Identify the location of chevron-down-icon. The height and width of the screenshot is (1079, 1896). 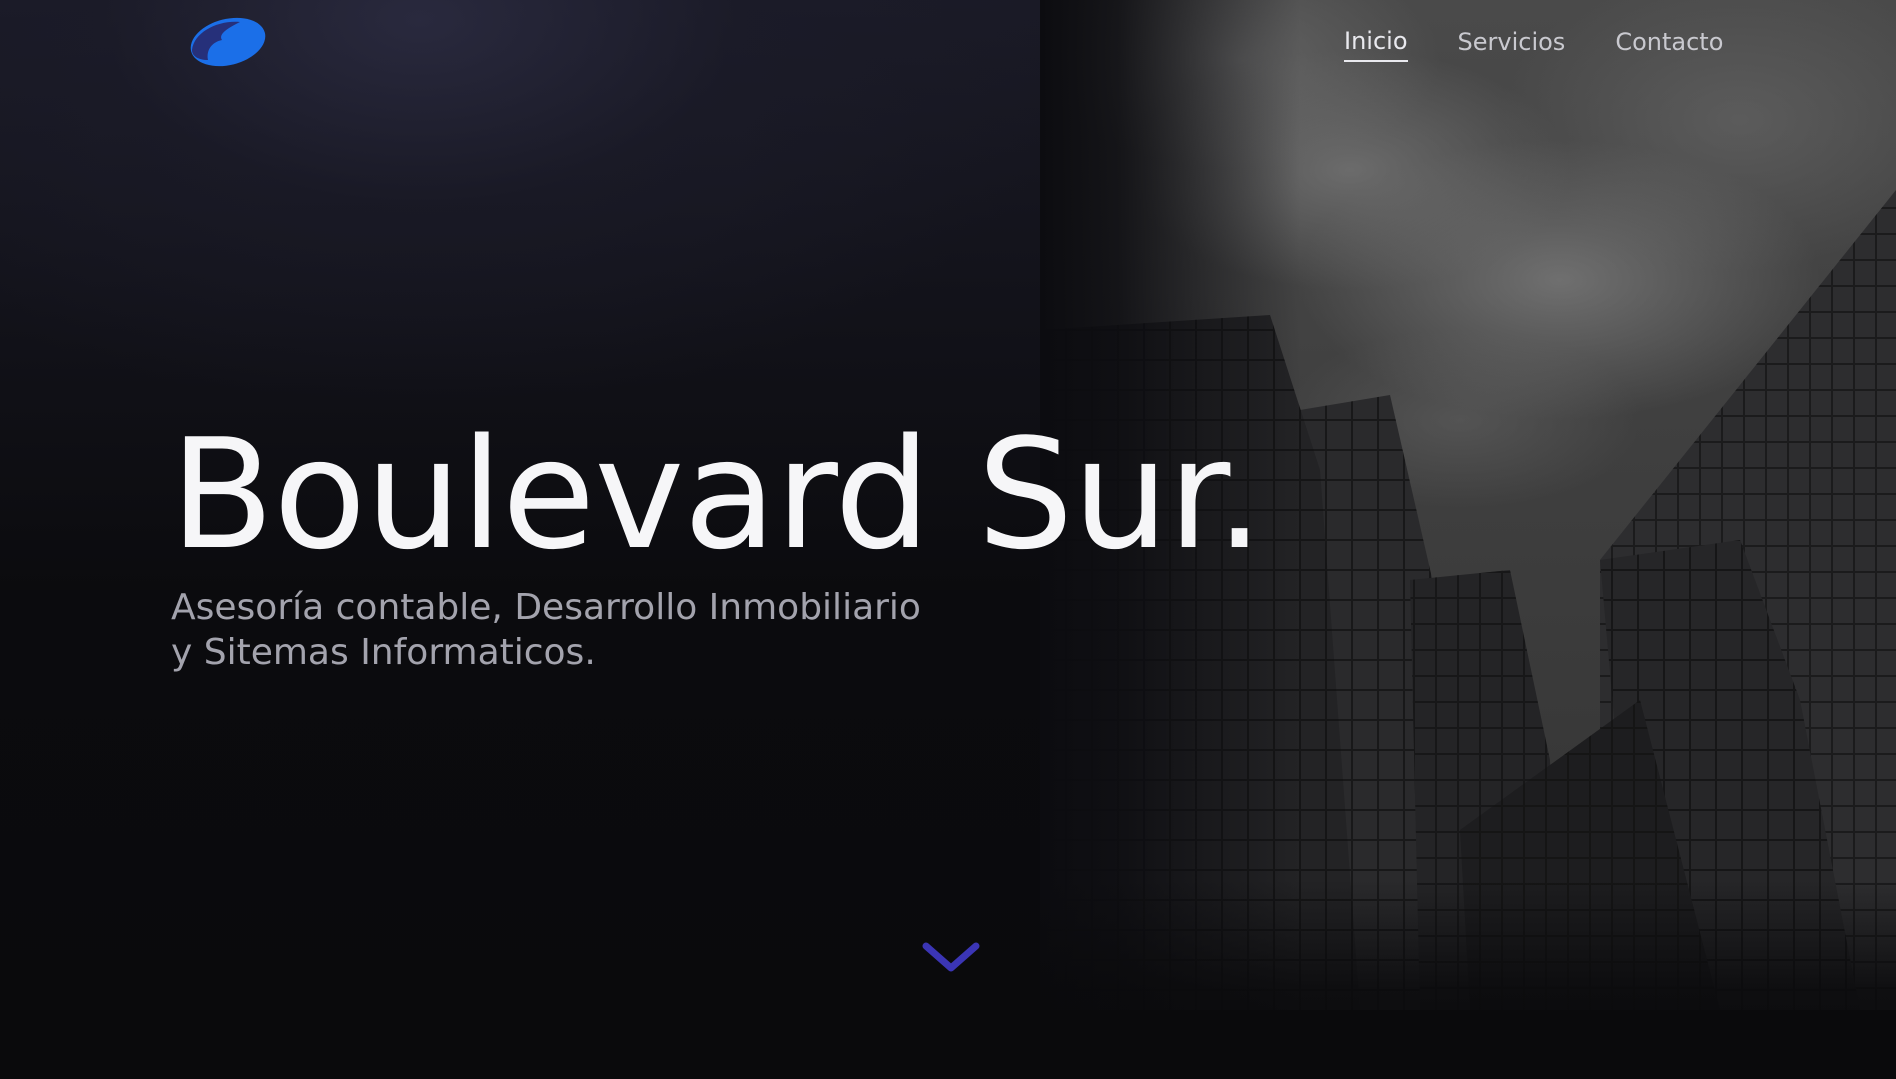
(951, 958).